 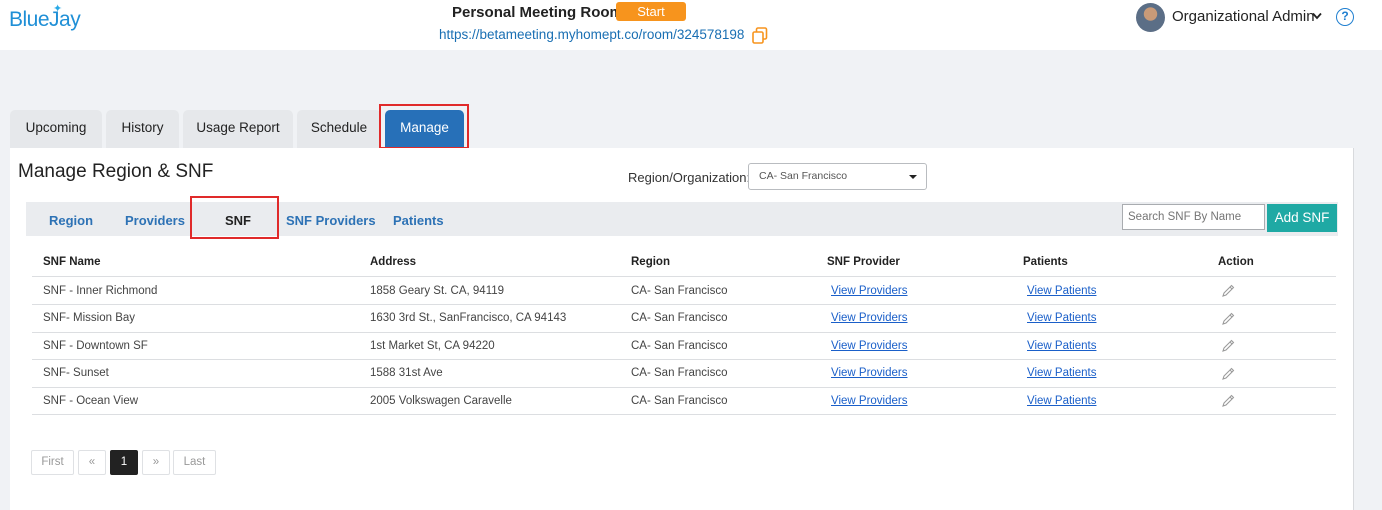 What do you see at coordinates (650, 262) in the screenshot?
I see `column-header-region: Region` at bounding box center [650, 262].